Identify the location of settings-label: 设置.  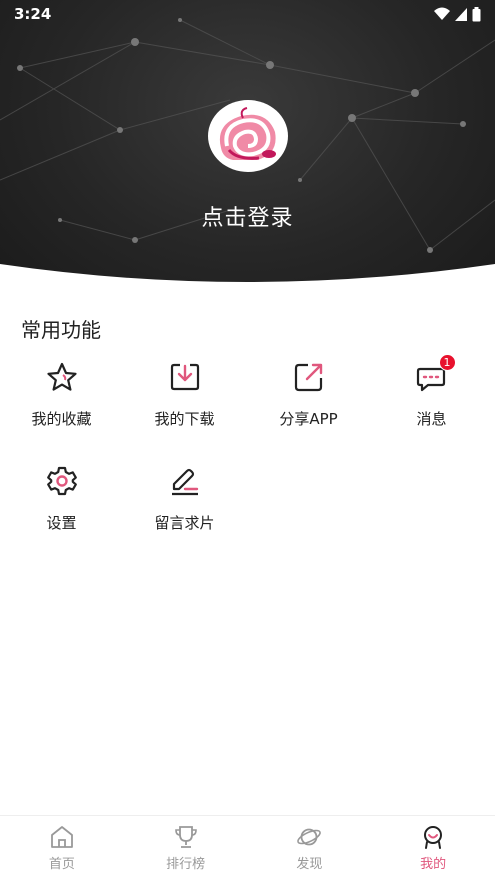
(61, 523).